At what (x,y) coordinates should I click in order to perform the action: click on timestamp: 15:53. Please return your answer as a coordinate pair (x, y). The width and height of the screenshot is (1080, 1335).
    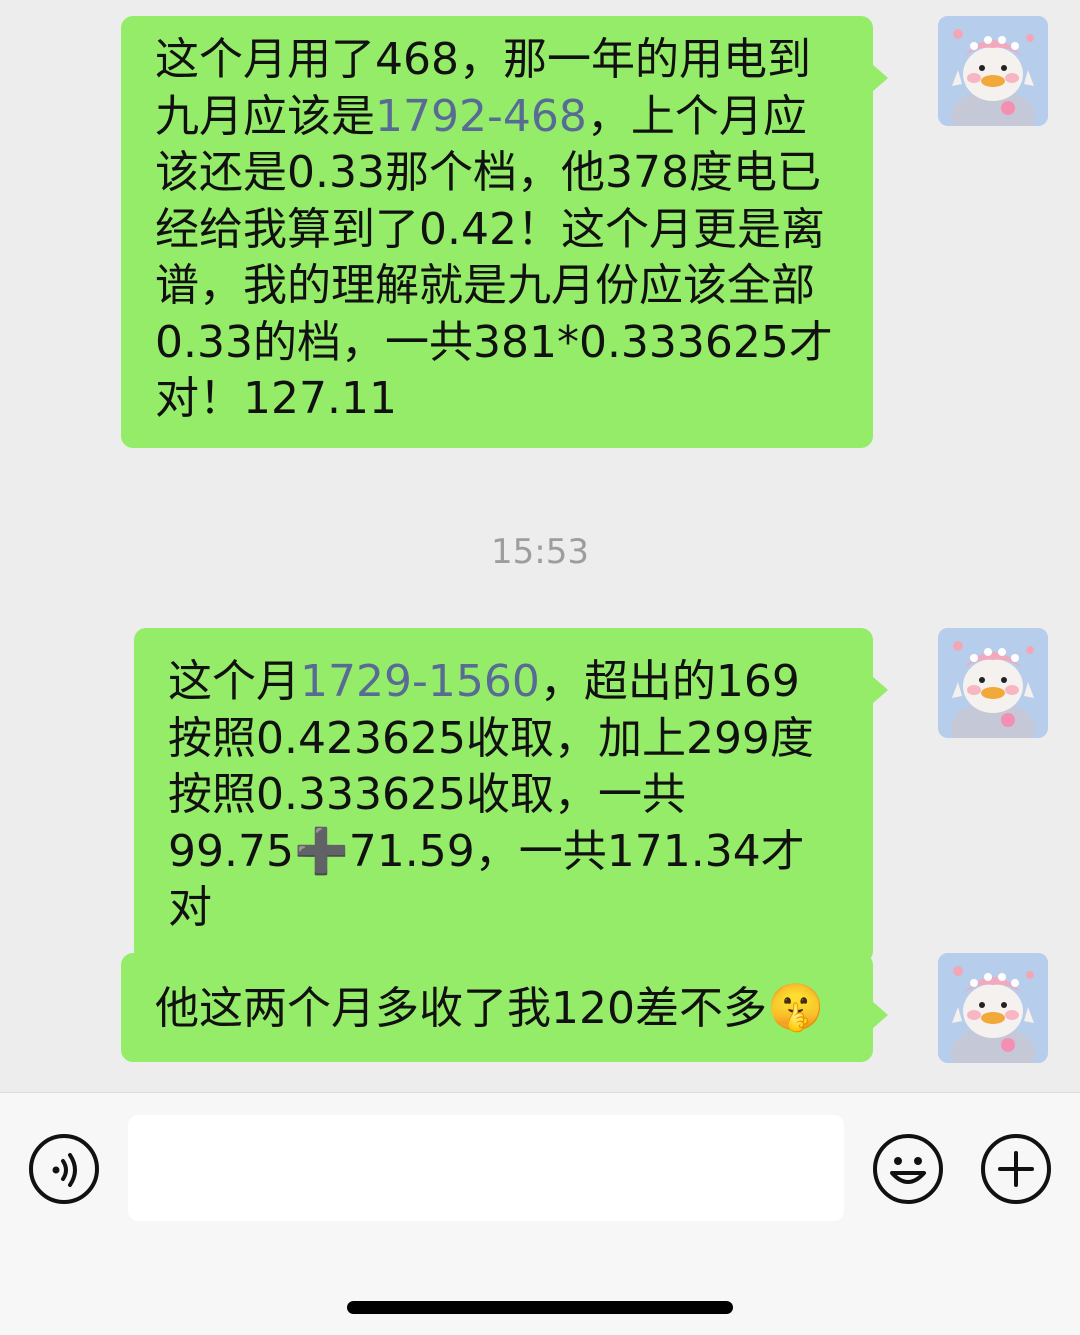
    Looking at the image, I should click on (540, 552).